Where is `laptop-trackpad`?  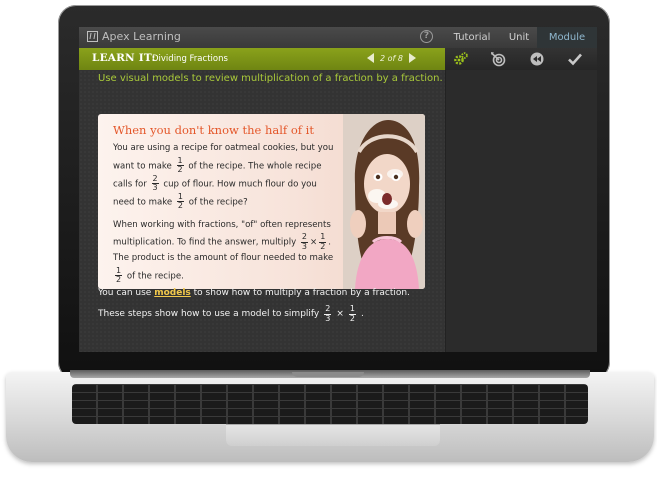
laptop-trackpad is located at coordinates (333, 435).